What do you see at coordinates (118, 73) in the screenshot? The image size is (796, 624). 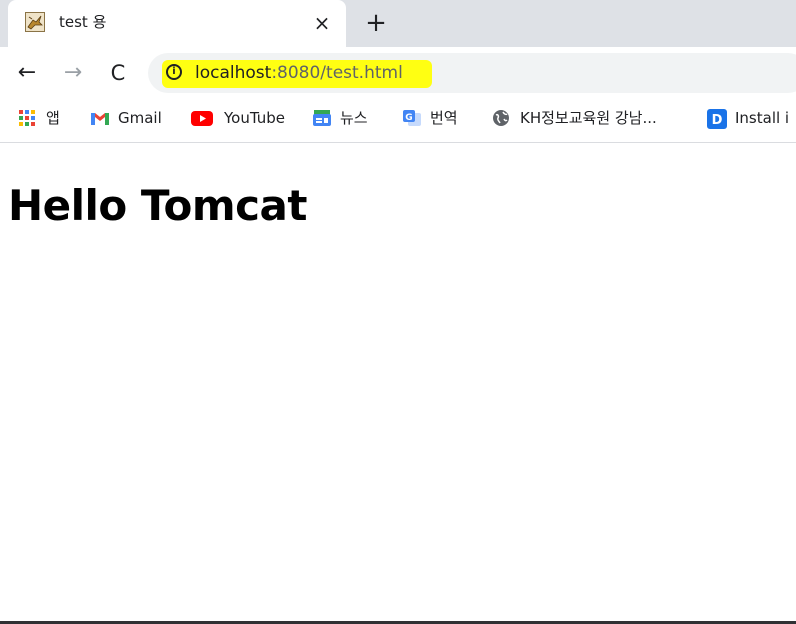 I see `reload-icon: C` at bounding box center [118, 73].